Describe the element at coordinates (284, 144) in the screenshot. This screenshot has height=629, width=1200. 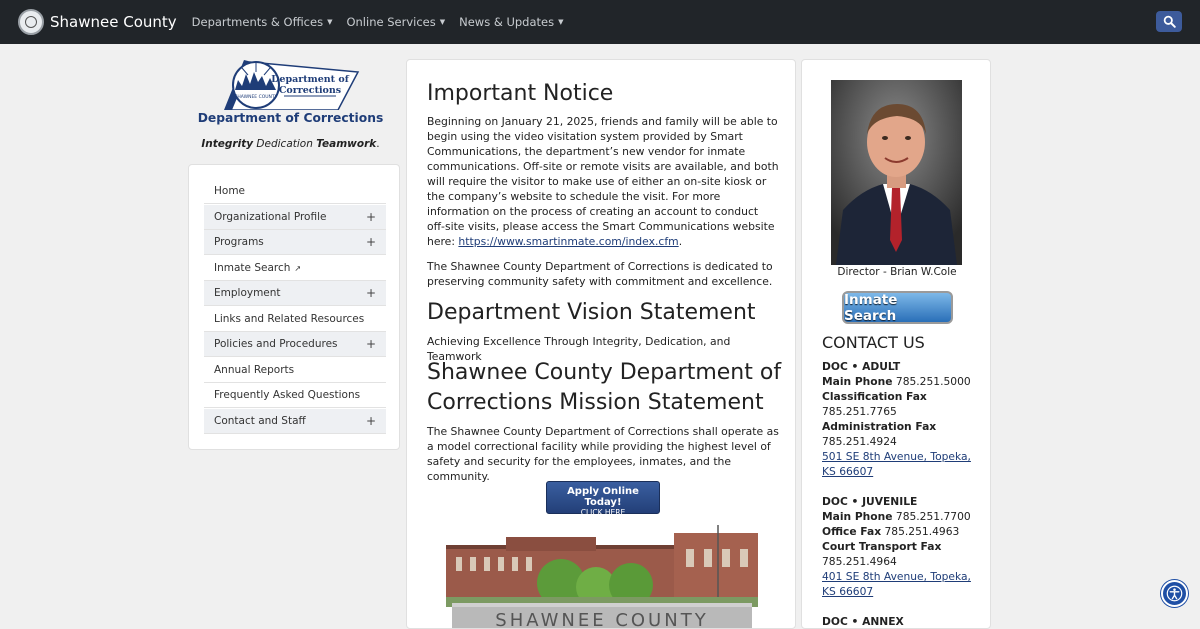
I see `motto-dedication: Dedication` at that location.